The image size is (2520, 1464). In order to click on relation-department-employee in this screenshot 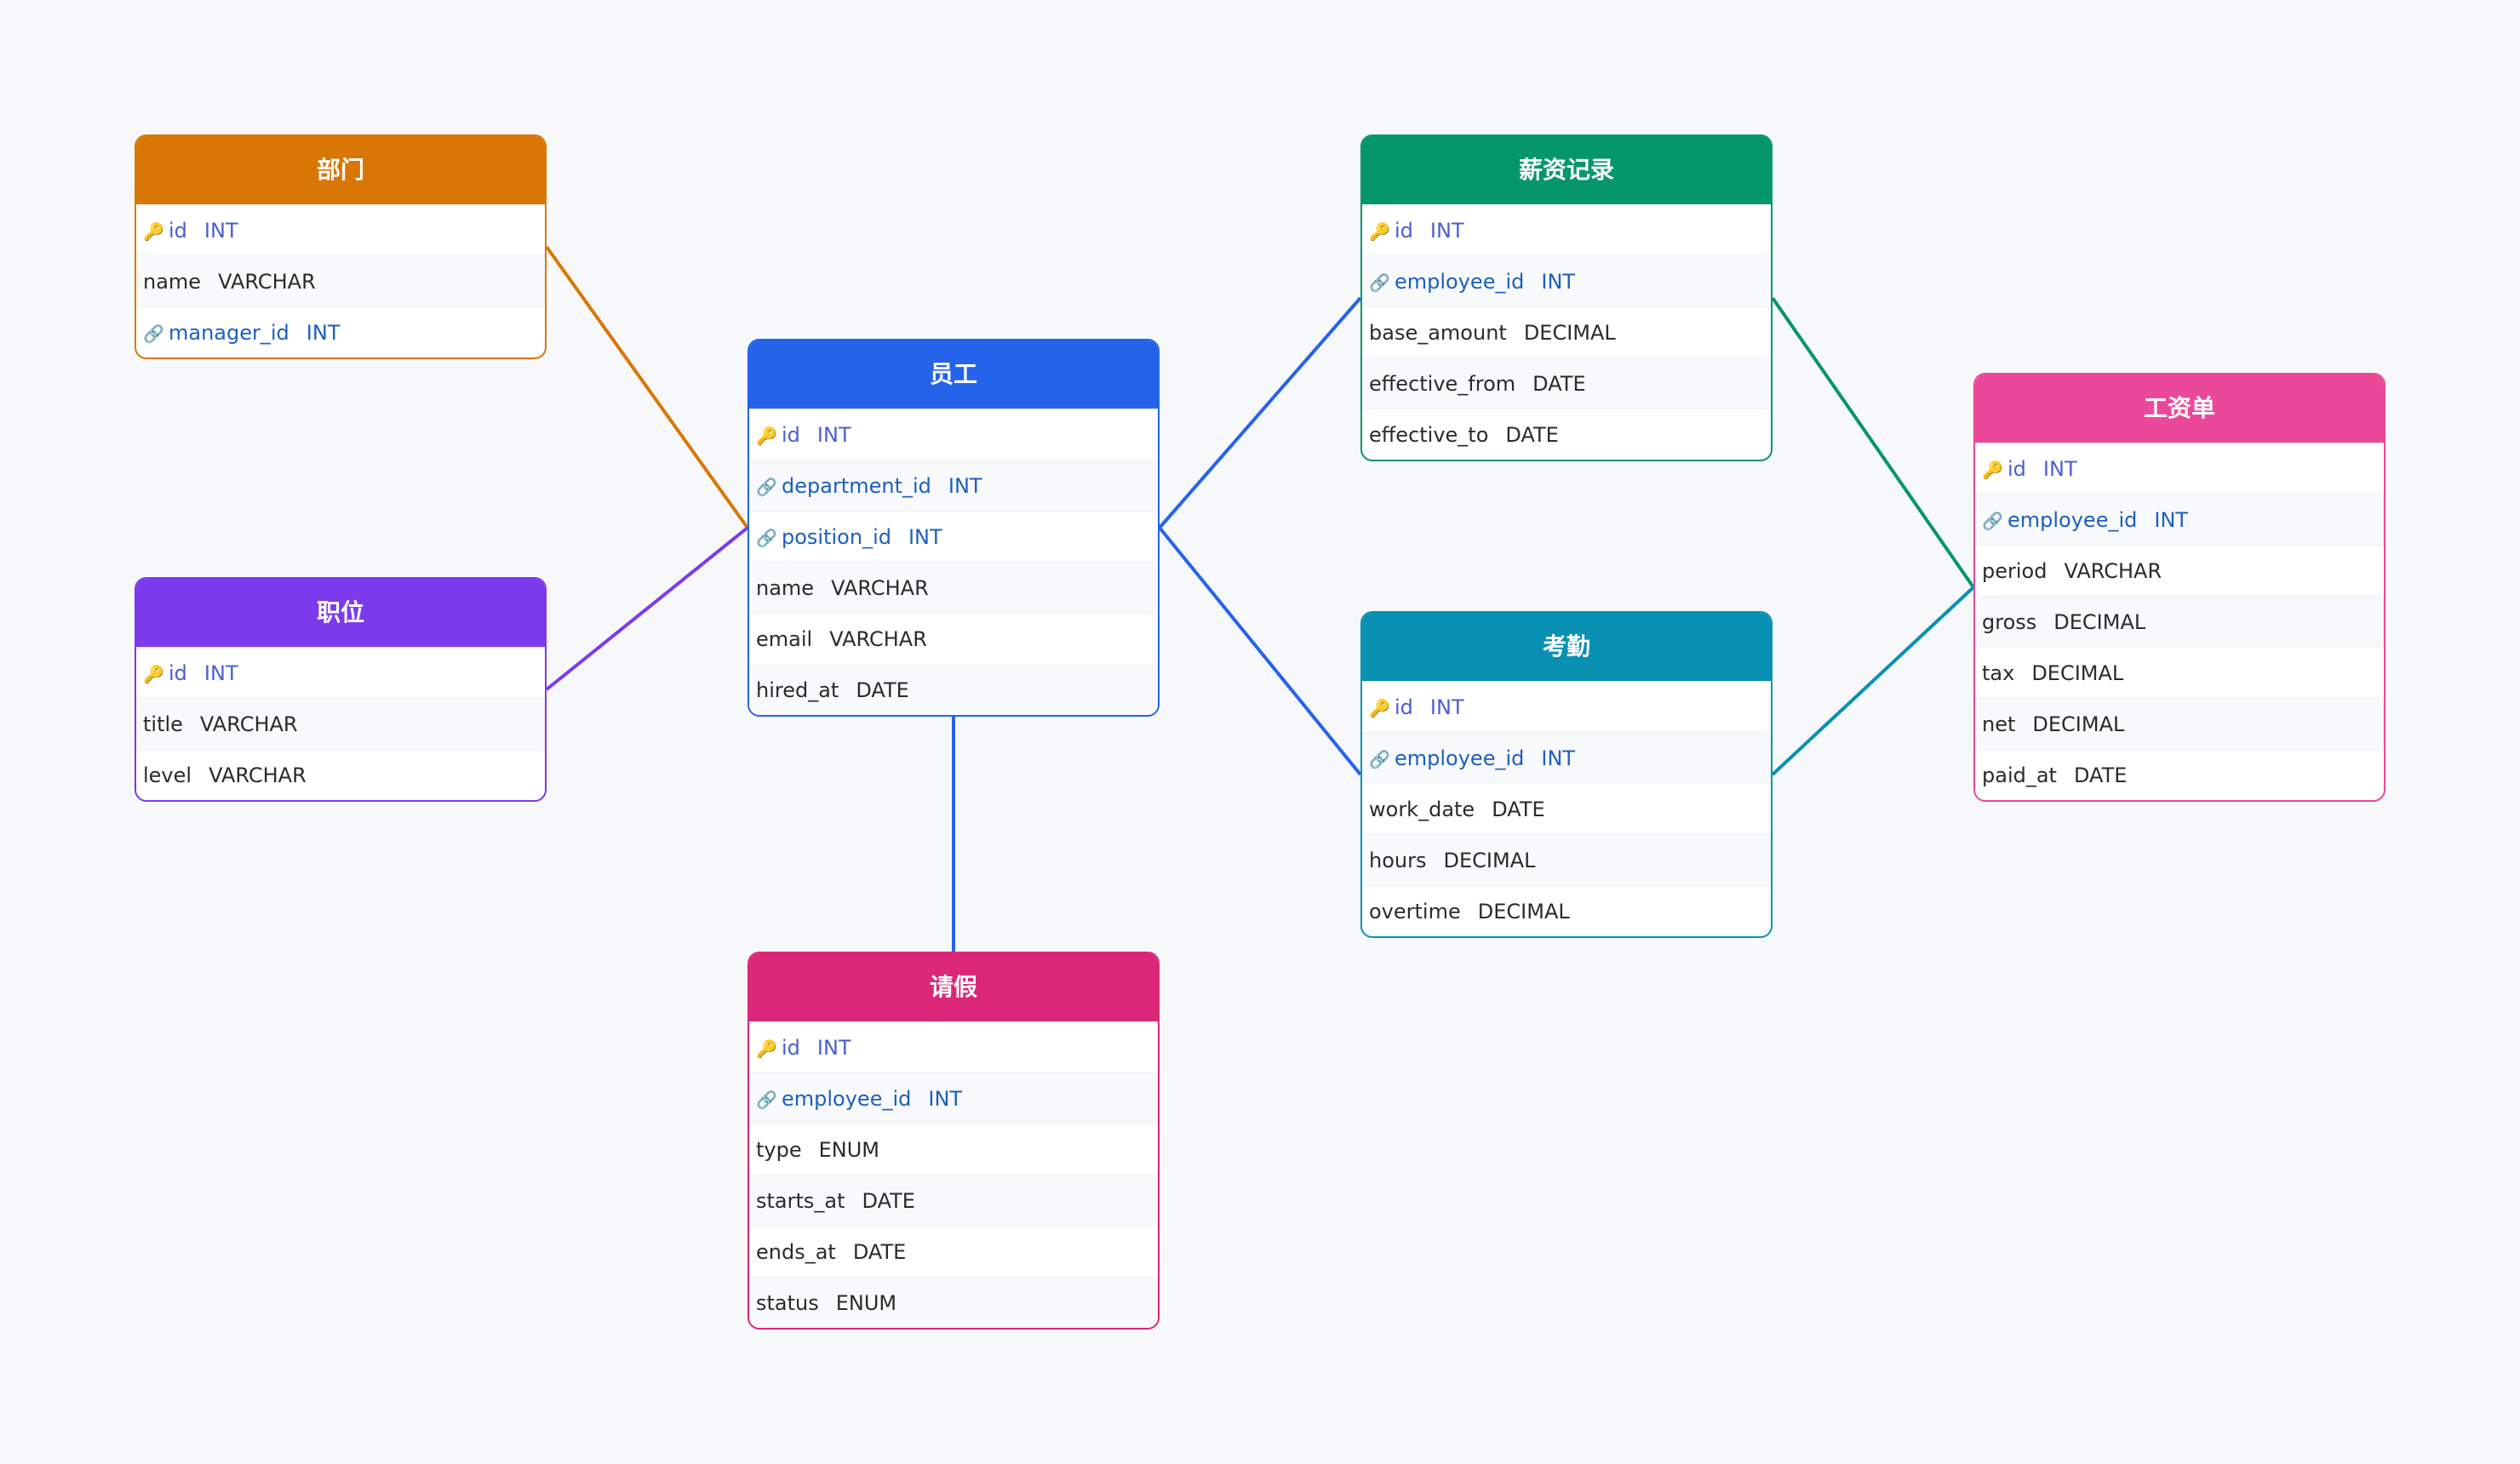, I will do `click(647, 387)`.